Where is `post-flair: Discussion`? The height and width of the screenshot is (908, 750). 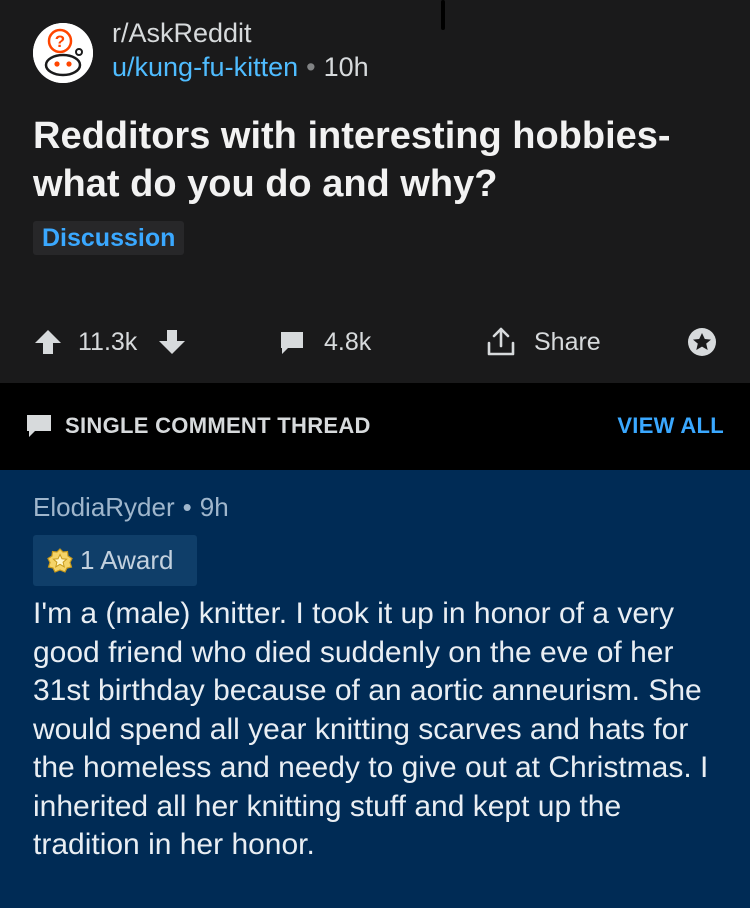 post-flair: Discussion is located at coordinates (109, 238).